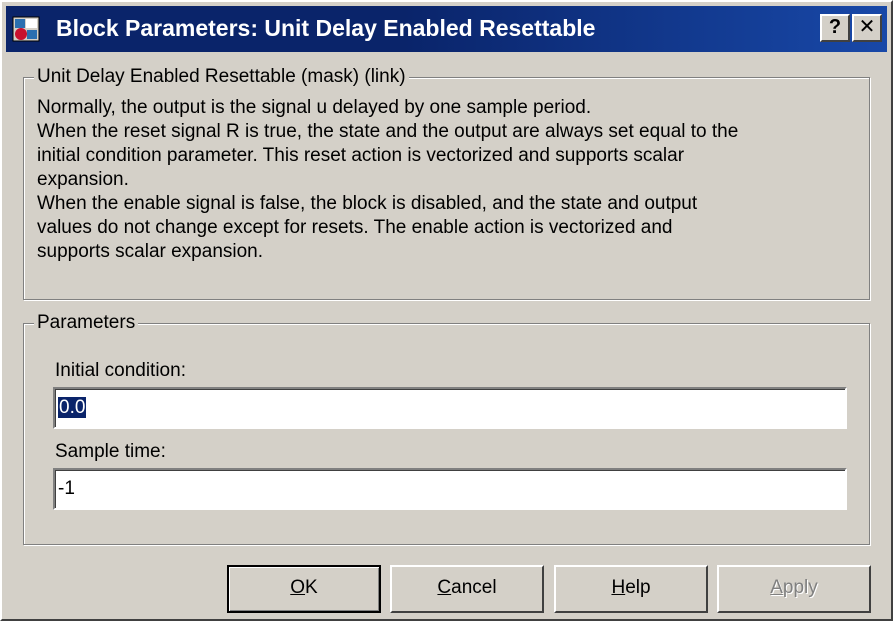 The width and height of the screenshot is (893, 621). I want to click on simulink-block-icon, so click(26, 29).